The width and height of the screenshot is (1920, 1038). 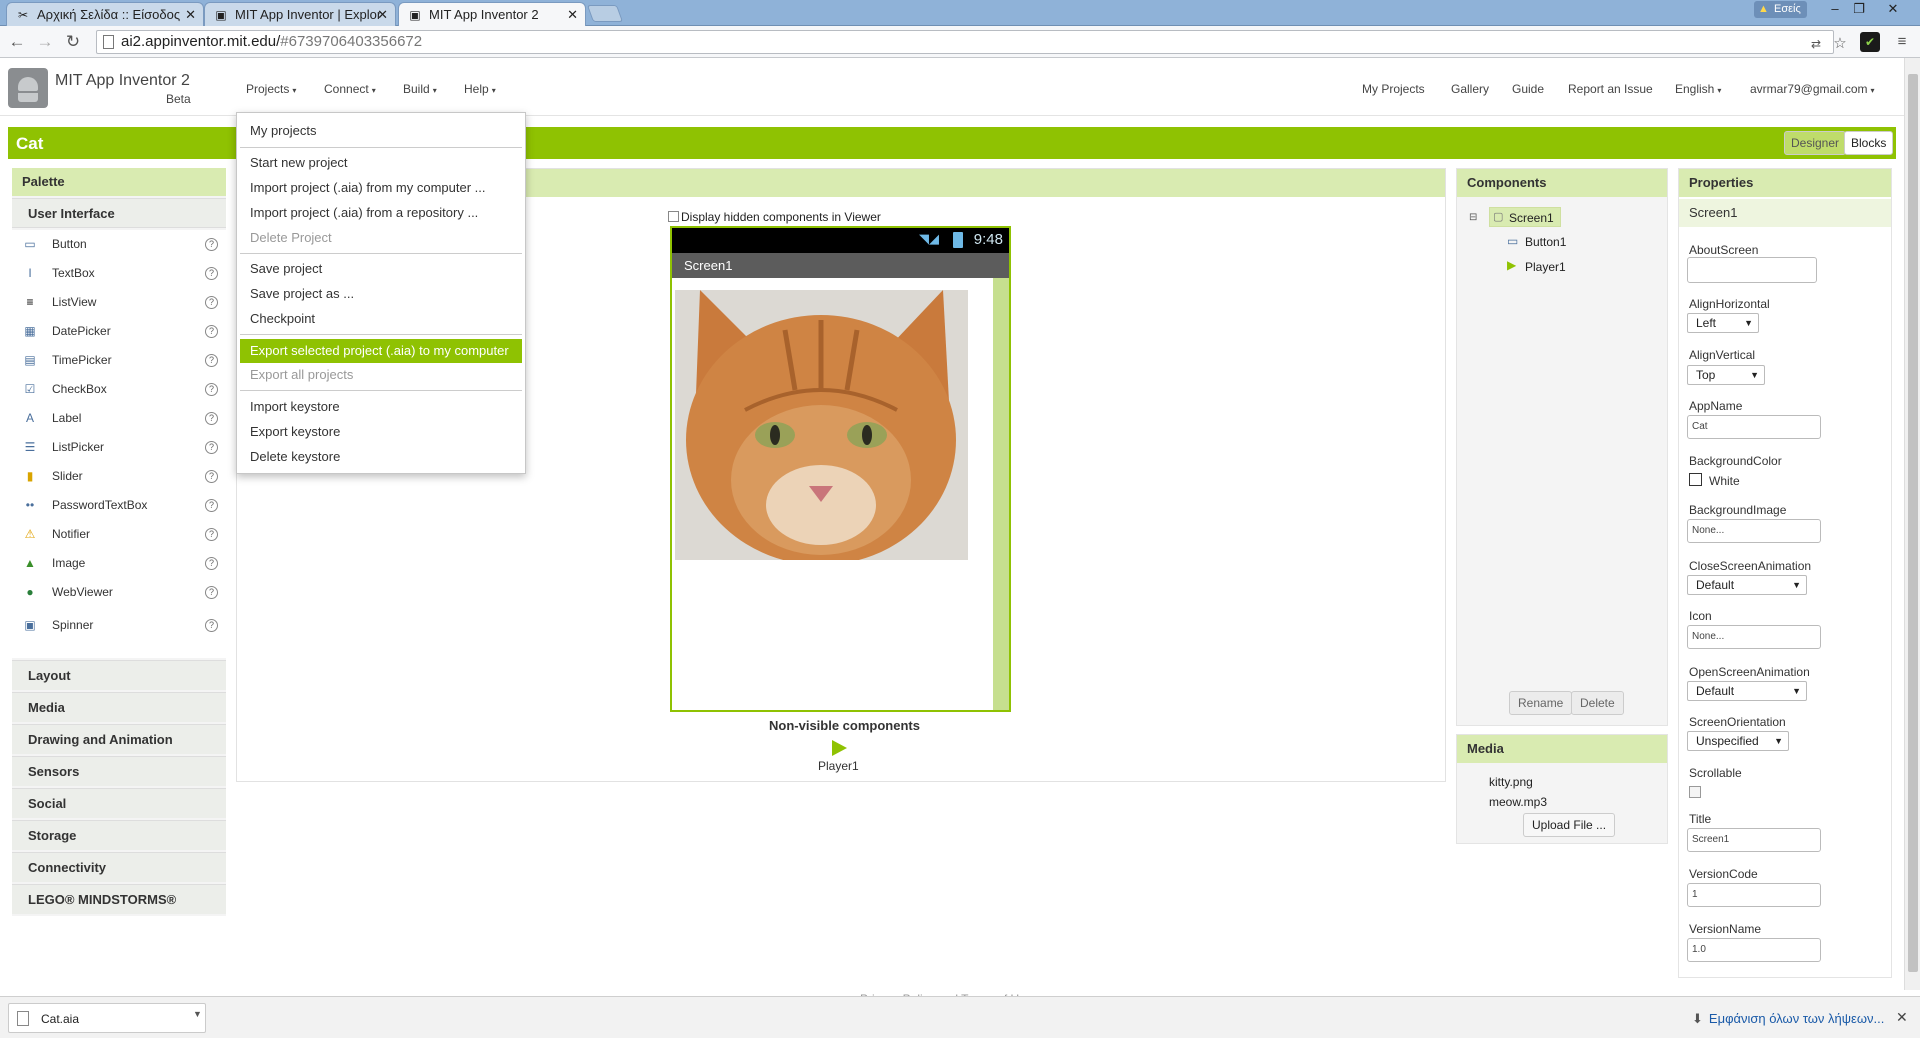 What do you see at coordinates (119, 592) in the screenshot?
I see `palette-item-webviewer: ● WebViewer?` at bounding box center [119, 592].